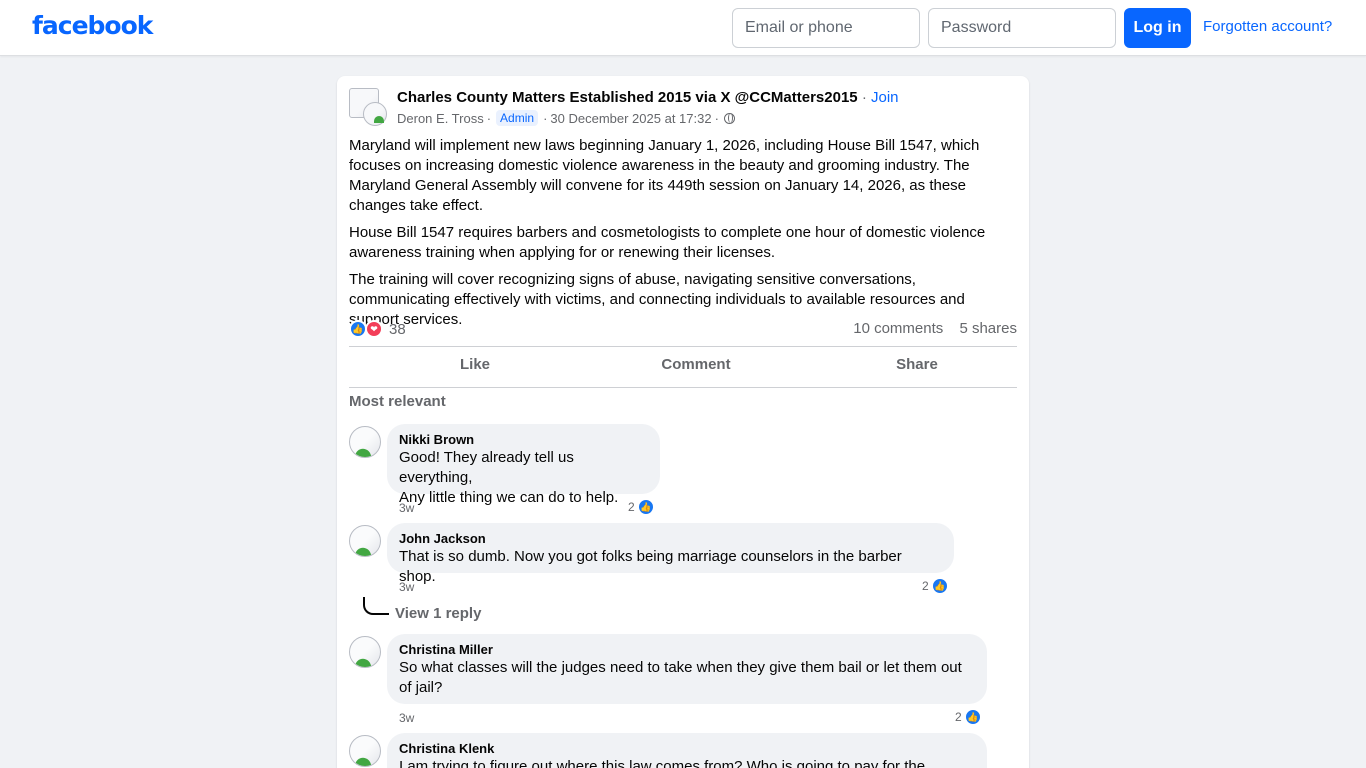  What do you see at coordinates (421, 687) in the screenshot?
I see `comment-text-line: of jail?` at bounding box center [421, 687].